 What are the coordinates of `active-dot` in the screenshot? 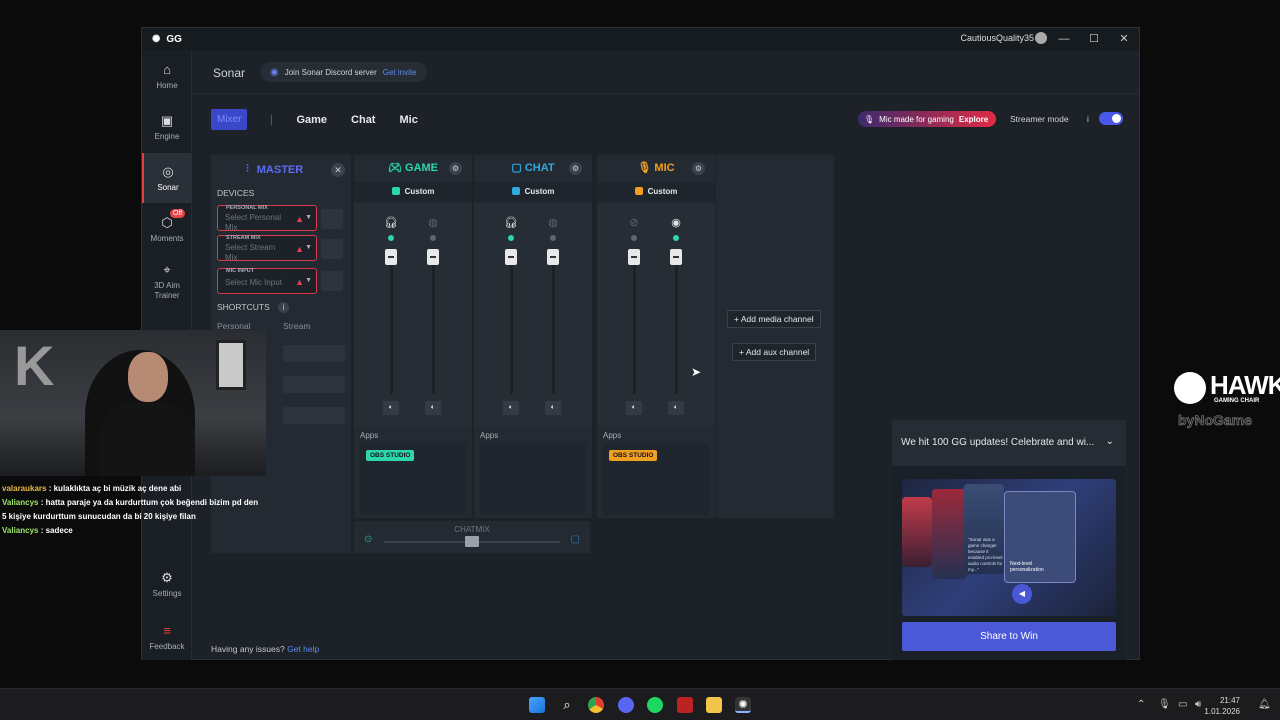 It's located at (676, 238).